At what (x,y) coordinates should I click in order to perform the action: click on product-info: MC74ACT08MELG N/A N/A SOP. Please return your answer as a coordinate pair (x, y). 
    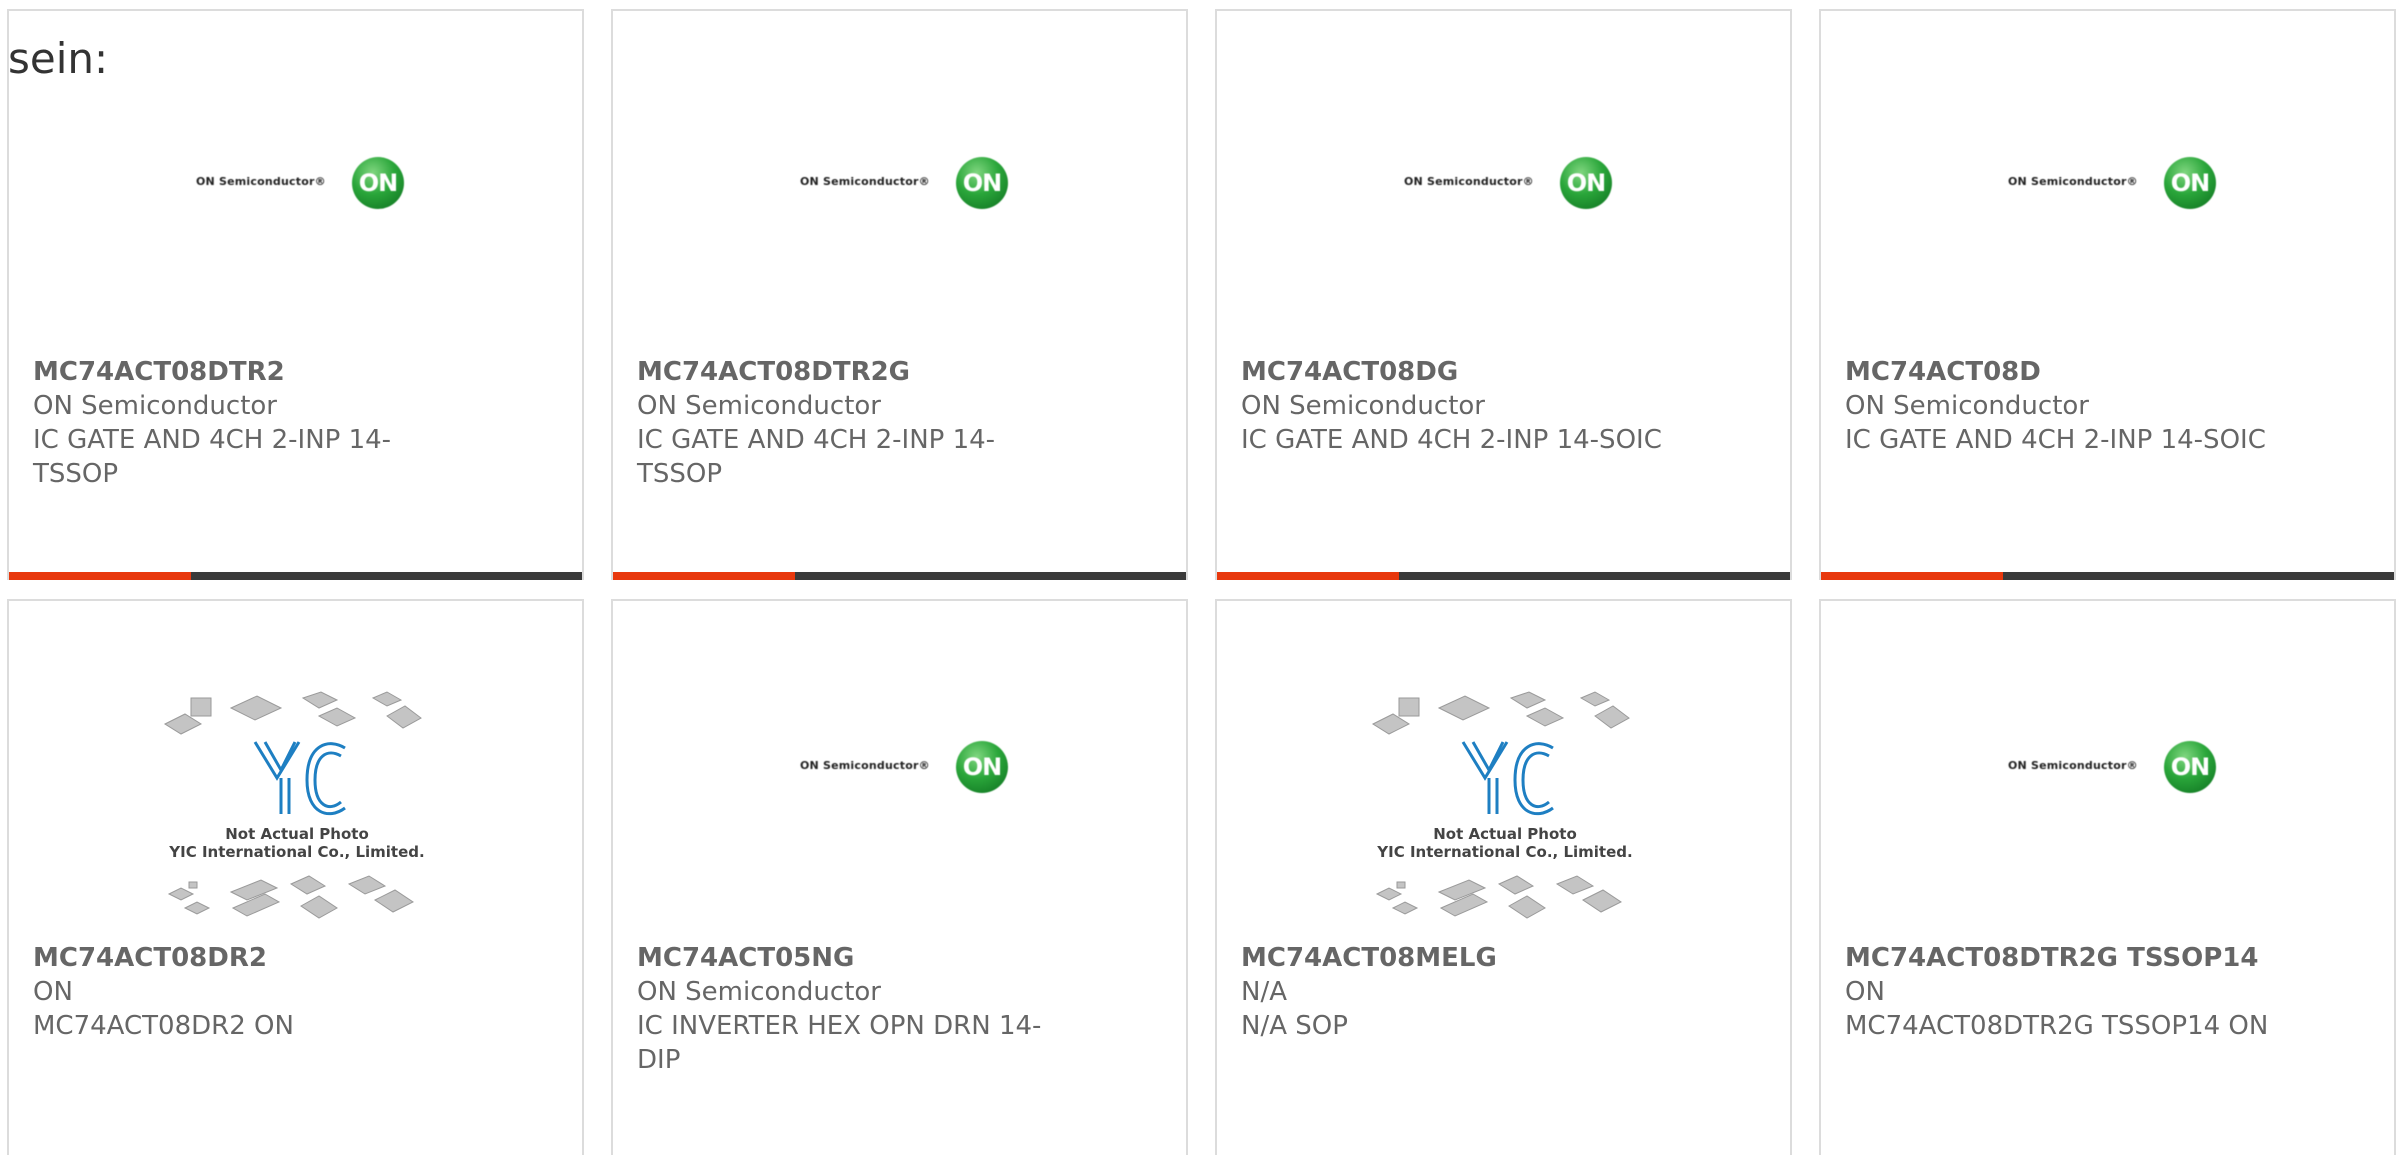
    Looking at the image, I should click on (1451, 992).